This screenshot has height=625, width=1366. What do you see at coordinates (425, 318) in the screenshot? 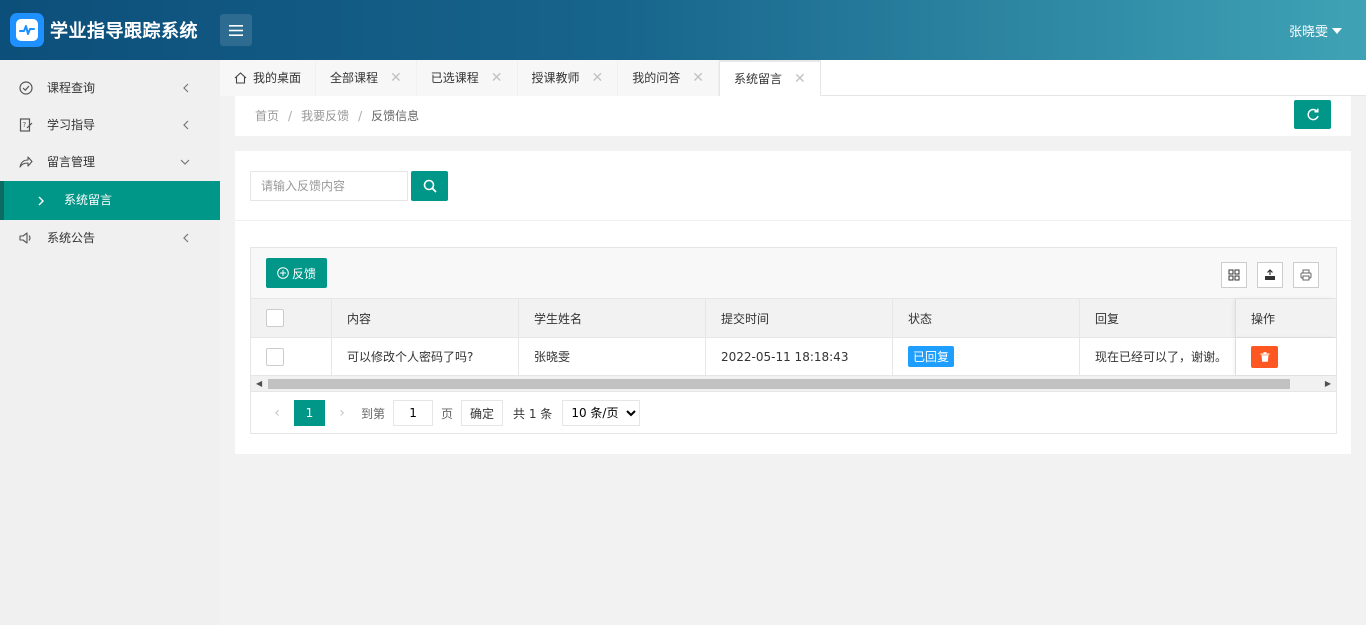
I see `column-header-content: 内容` at bounding box center [425, 318].